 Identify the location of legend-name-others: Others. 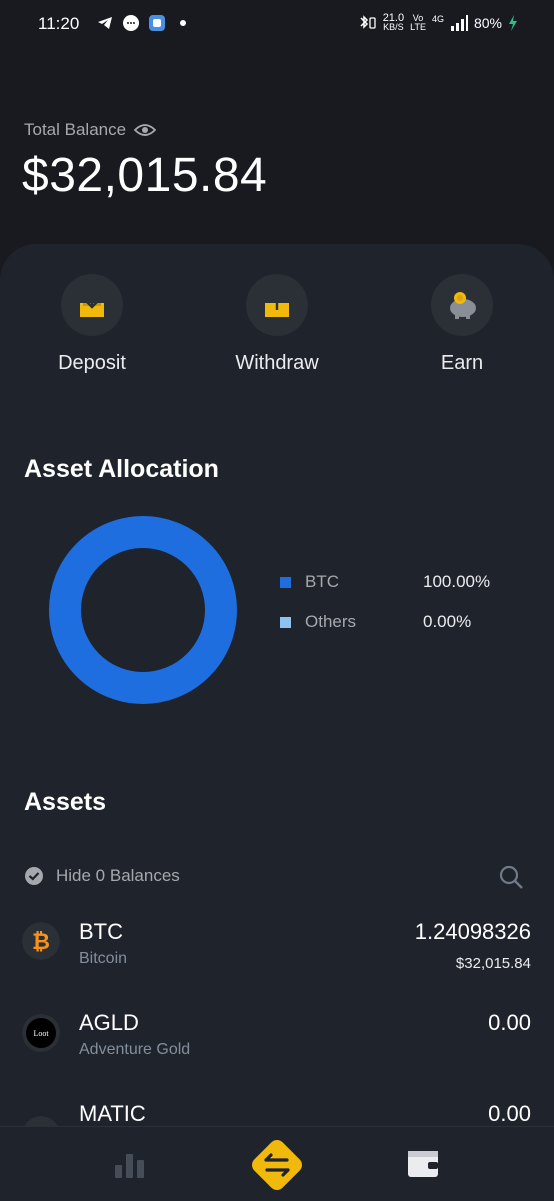
(331, 621).